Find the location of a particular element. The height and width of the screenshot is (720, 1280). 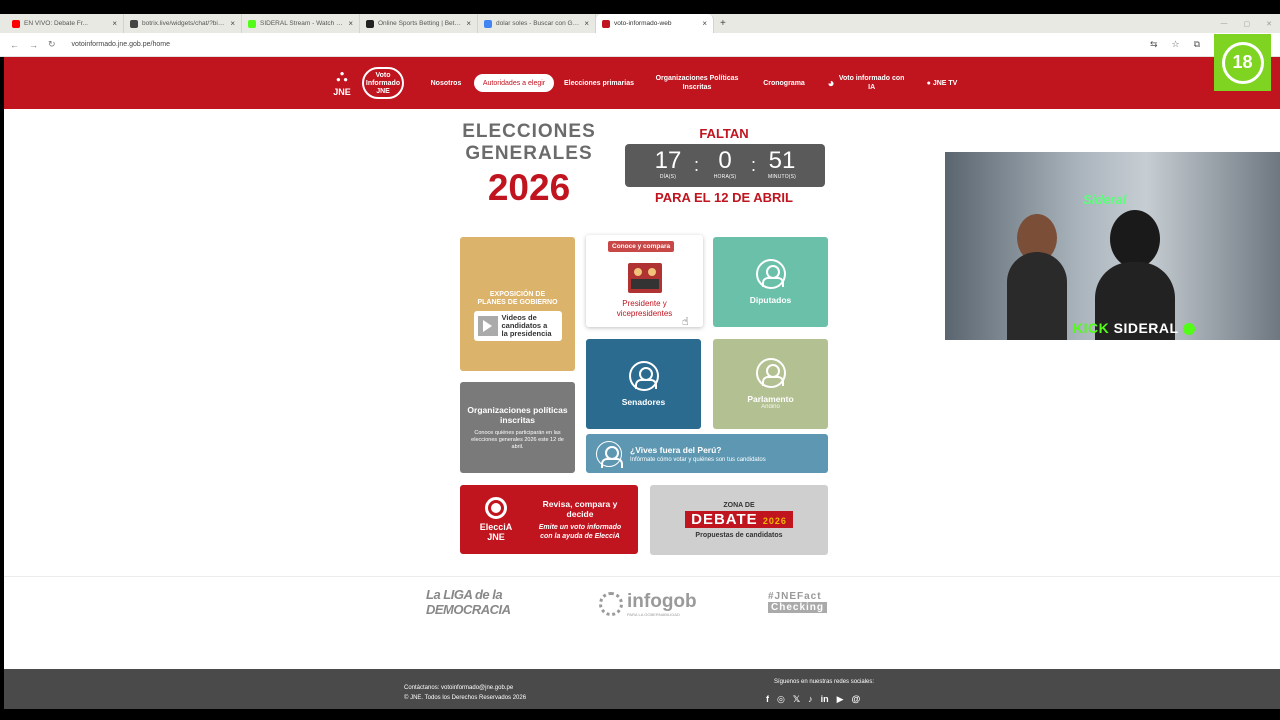

diputados-icon is located at coordinates (770, 274).